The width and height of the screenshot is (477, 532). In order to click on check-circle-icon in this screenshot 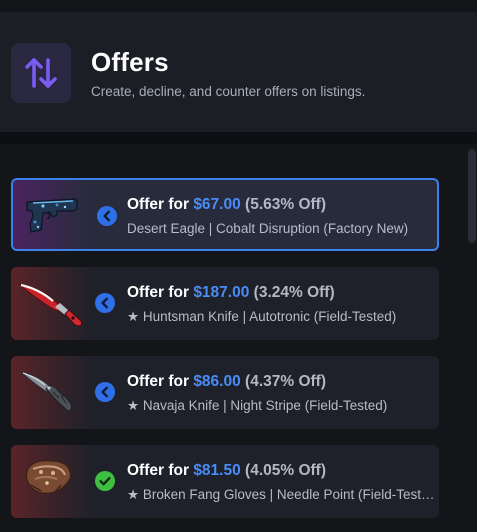, I will do `click(105, 481)`.